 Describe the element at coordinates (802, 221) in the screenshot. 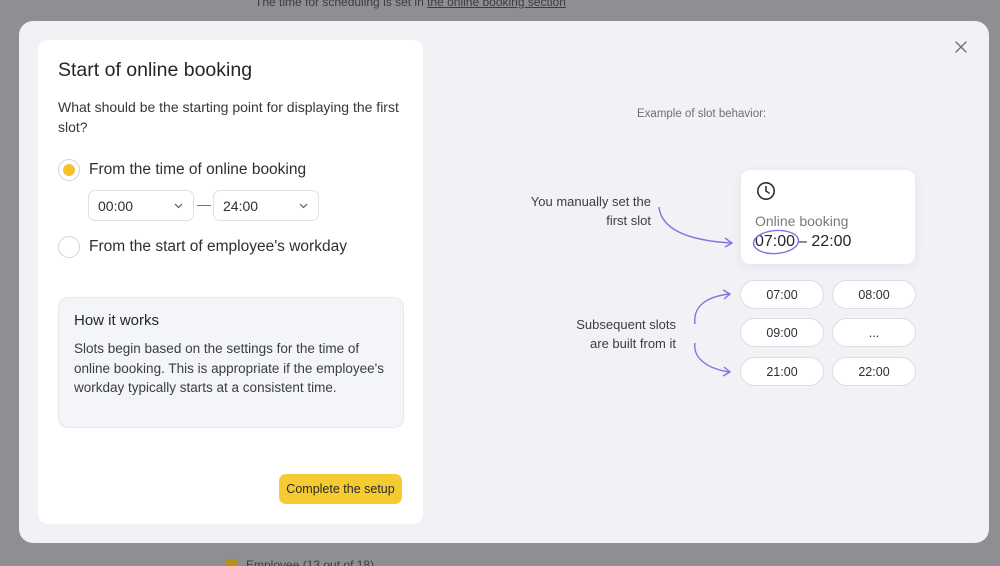

I see `preview-label: Online booking` at that location.